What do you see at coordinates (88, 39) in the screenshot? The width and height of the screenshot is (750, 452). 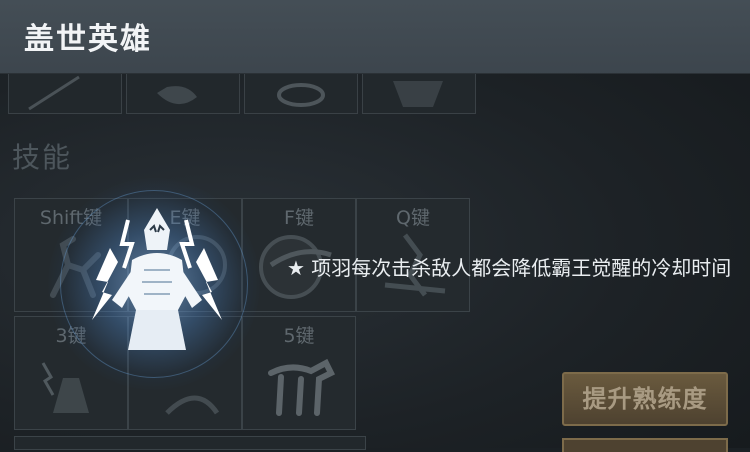 I see `page-title: 盖世英雄` at bounding box center [88, 39].